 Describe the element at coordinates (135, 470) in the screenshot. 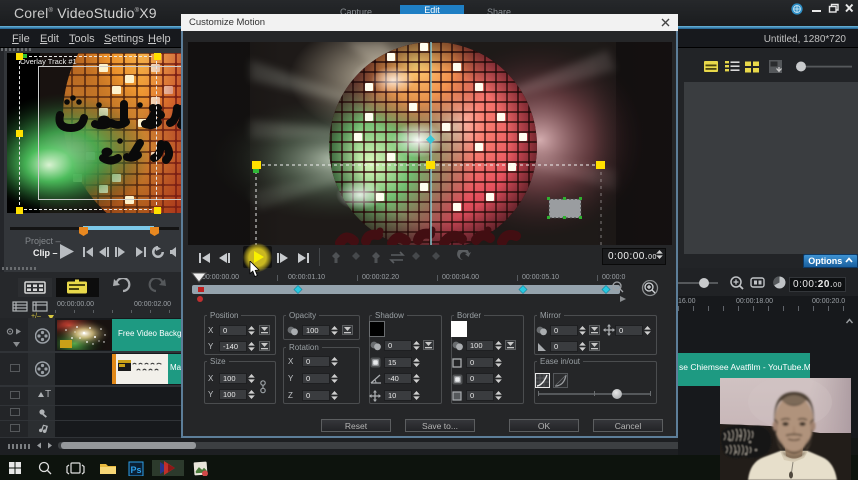

I see `svg-text: Ps` at that location.